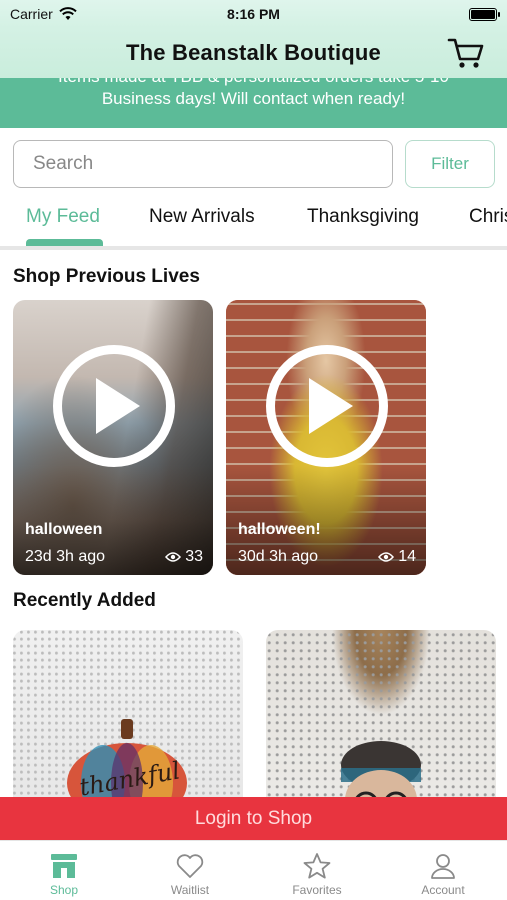  What do you see at coordinates (190, 866) in the screenshot?
I see `heart-icon` at bounding box center [190, 866].